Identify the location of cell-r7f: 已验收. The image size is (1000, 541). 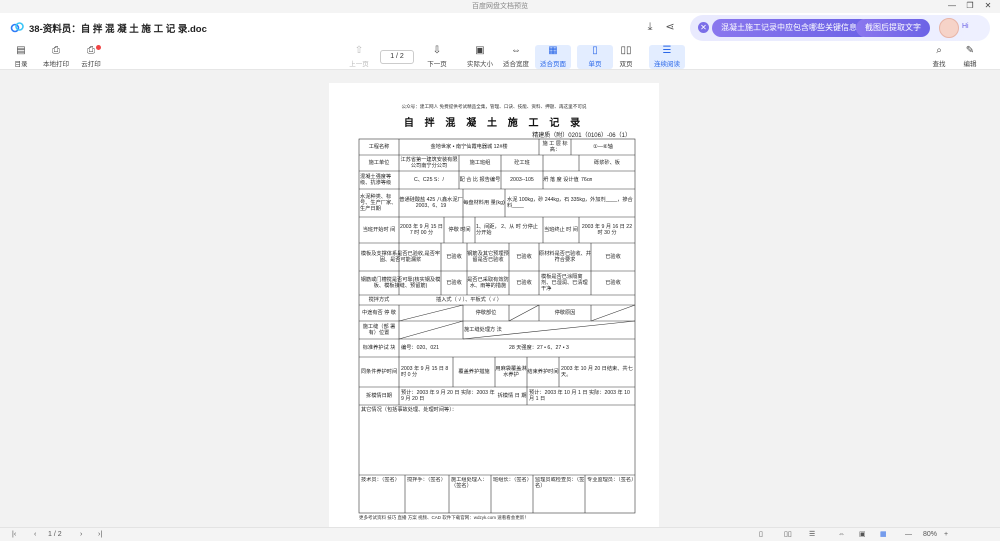
(613, 282).